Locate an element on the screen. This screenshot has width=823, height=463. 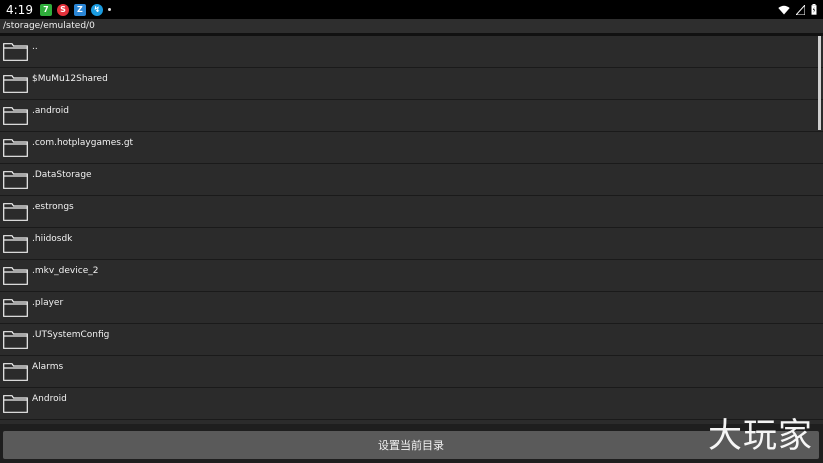
folder-row: .hiidosdk is located at coordinates (411, 244).